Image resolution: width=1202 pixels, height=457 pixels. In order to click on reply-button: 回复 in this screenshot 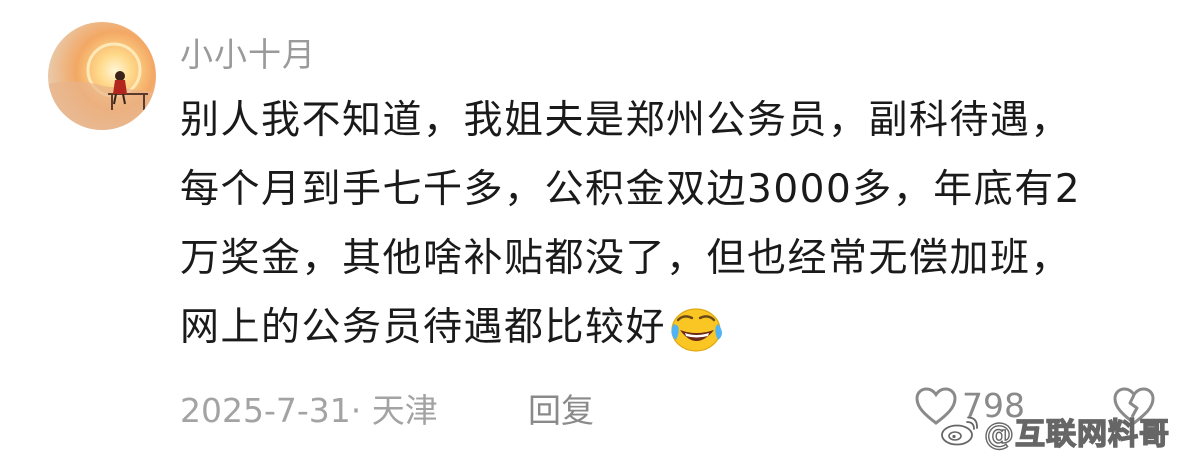, I will do `click(561, 408)`.